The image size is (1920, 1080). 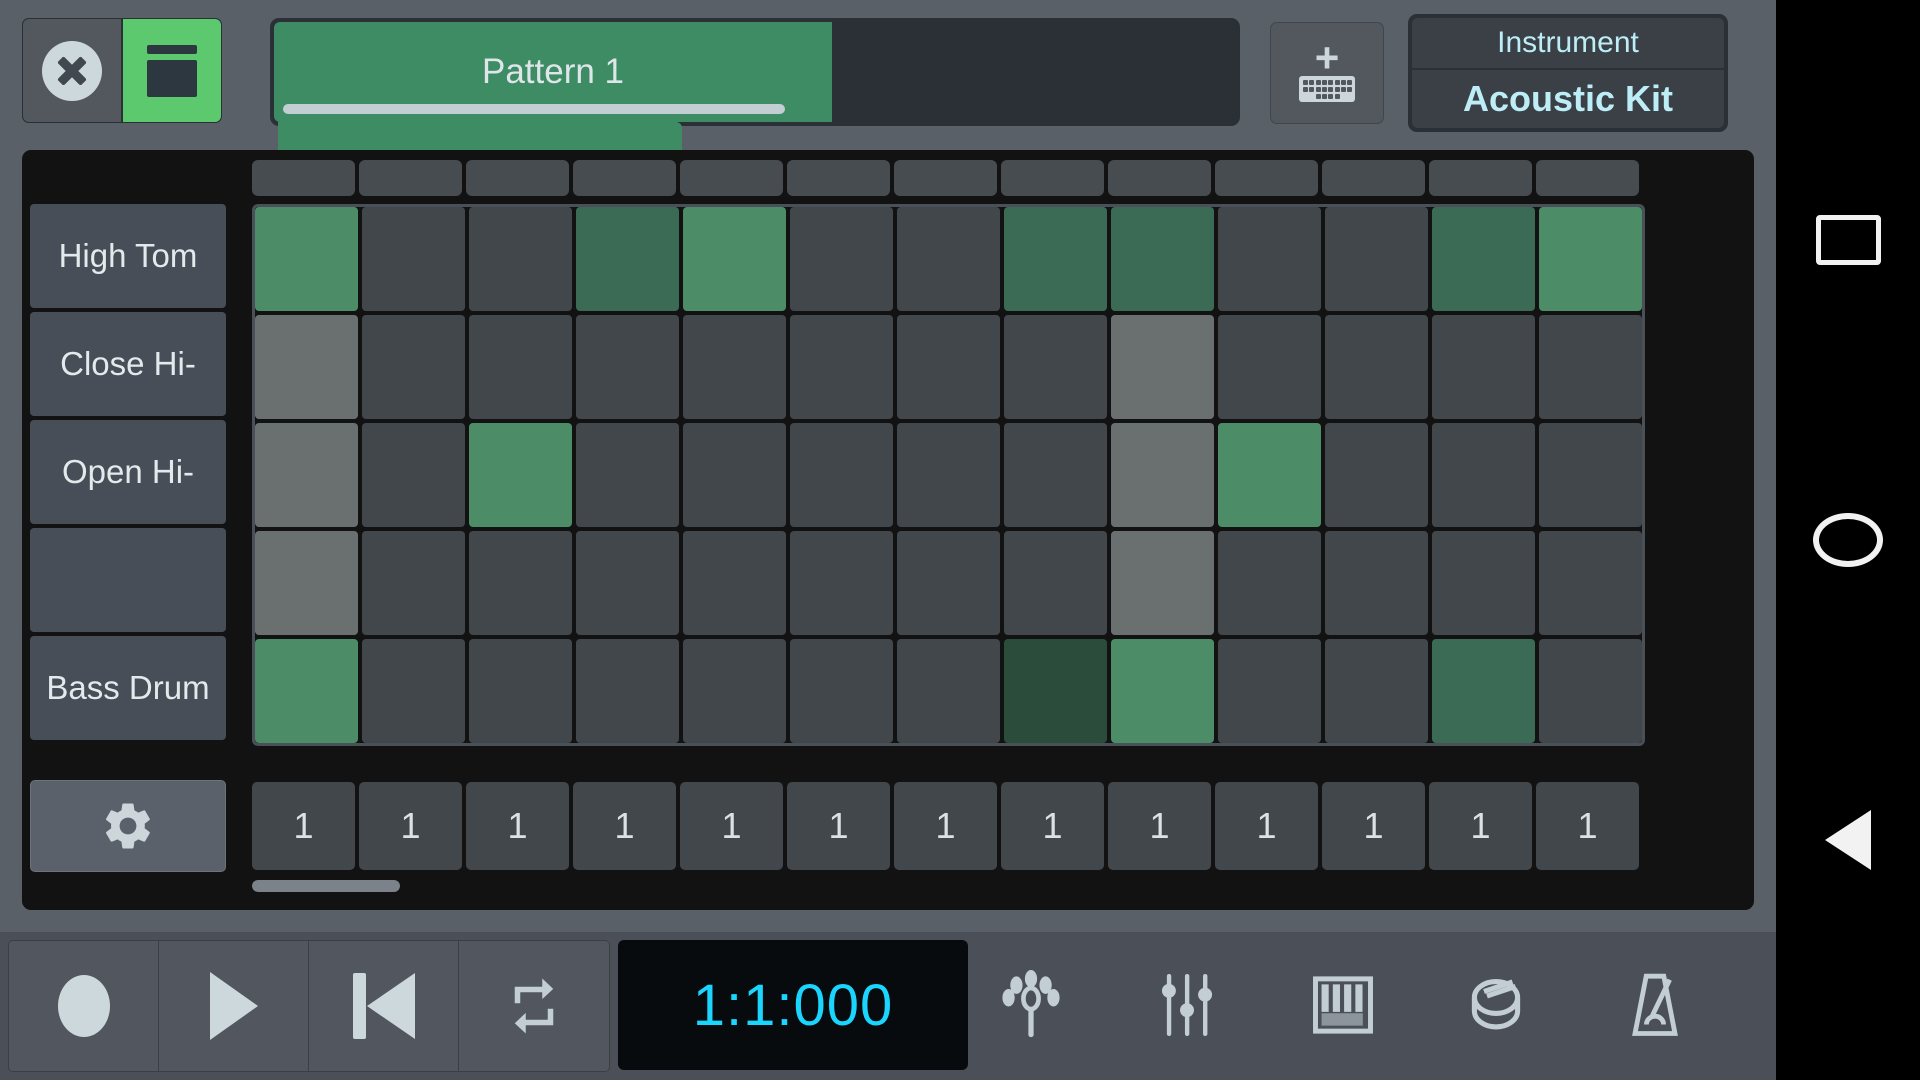 What do you see at coordinates (128, 364) in the screenshot?
I see `track-label-1: Close Hi-` at bounding box center [128, 364].